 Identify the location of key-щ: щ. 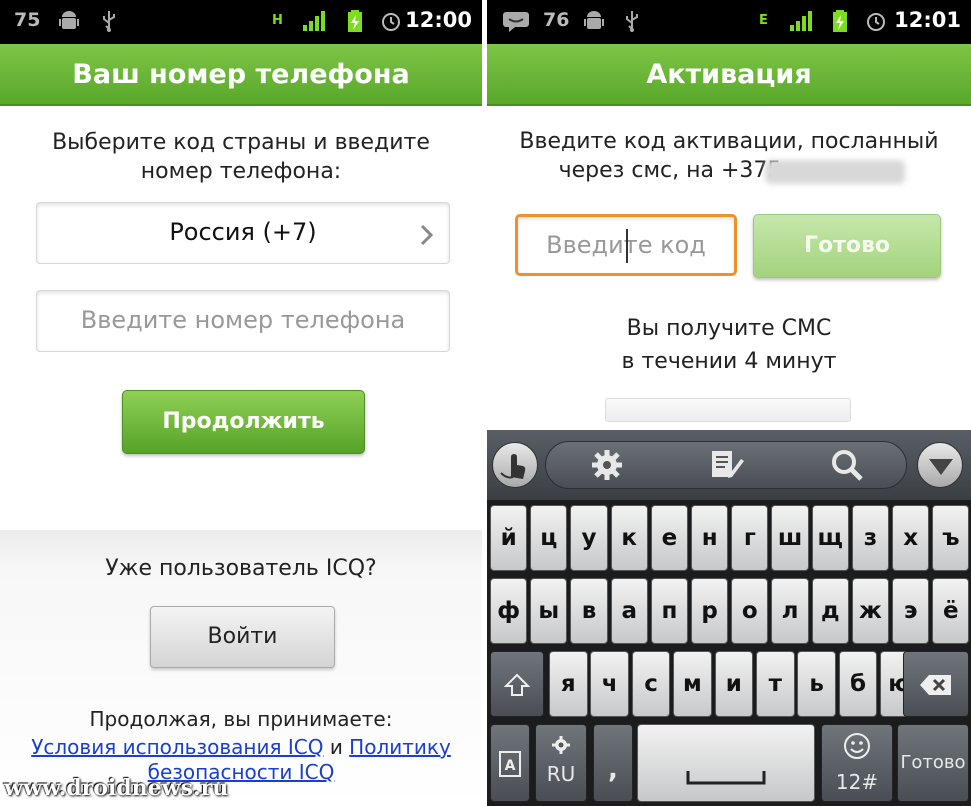
(830, 538).